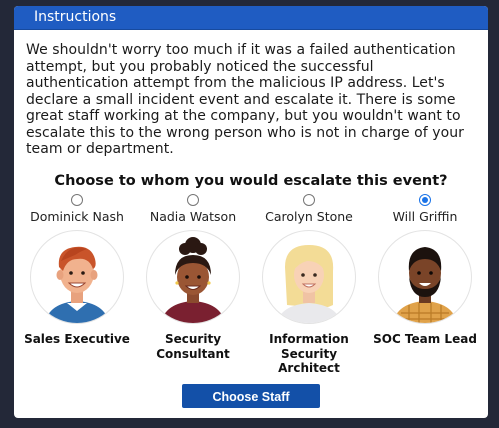  Describe the element at coordinates (309, 216) in the screenshot. I see `staff-name: Carolyn Stone` at that location.